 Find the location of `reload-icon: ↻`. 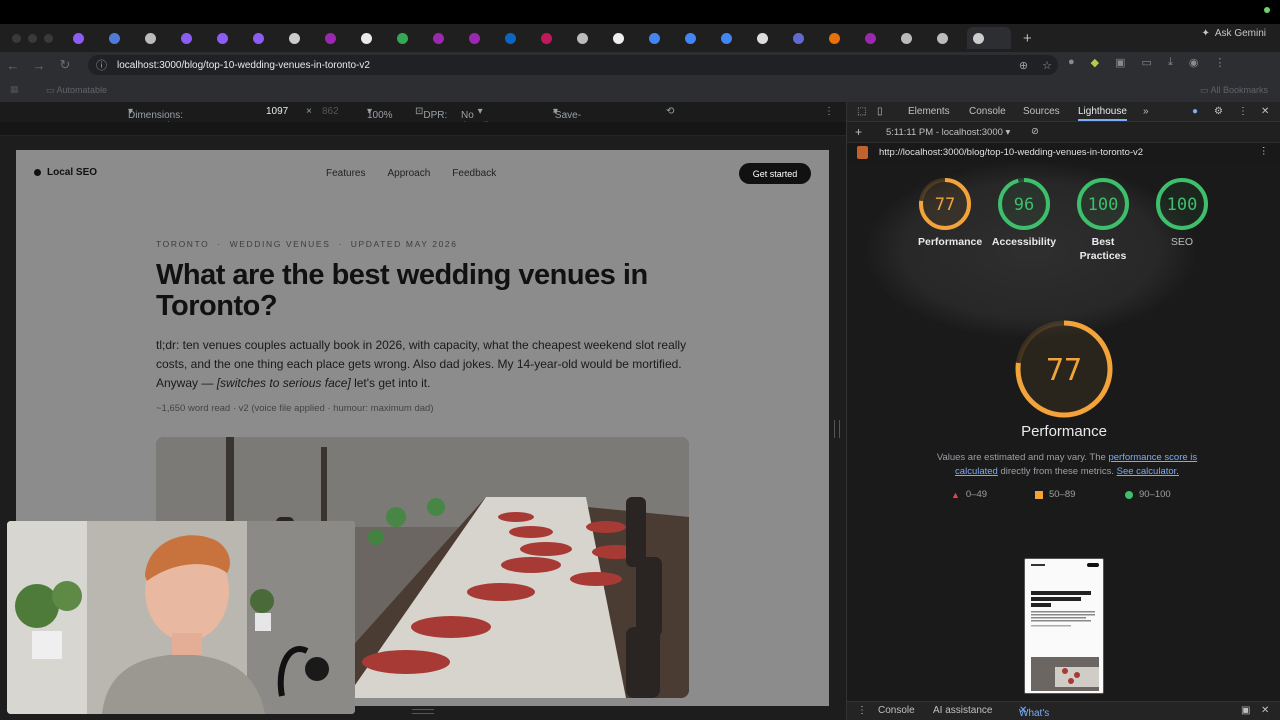

reload-icon: ↻ is located at coordinates (65, 65).